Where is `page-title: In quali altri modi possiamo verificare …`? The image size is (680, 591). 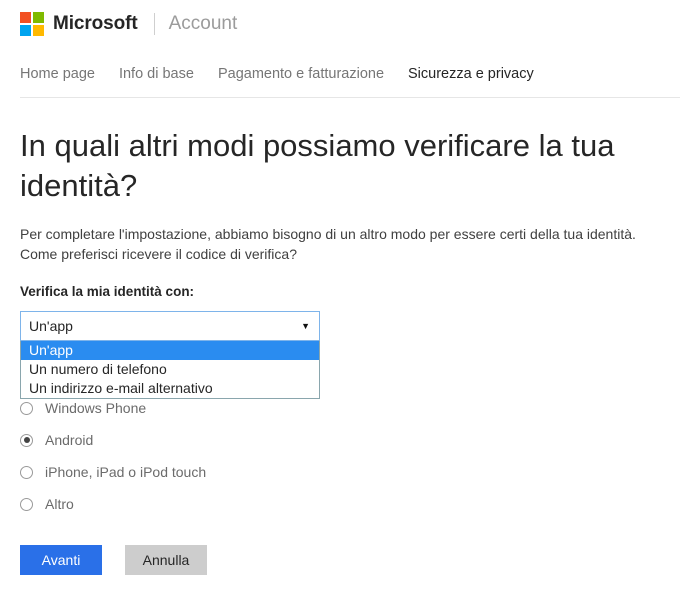 page-title: In quali altri modi possiamo verificare … is located at coordinates (317, 165).